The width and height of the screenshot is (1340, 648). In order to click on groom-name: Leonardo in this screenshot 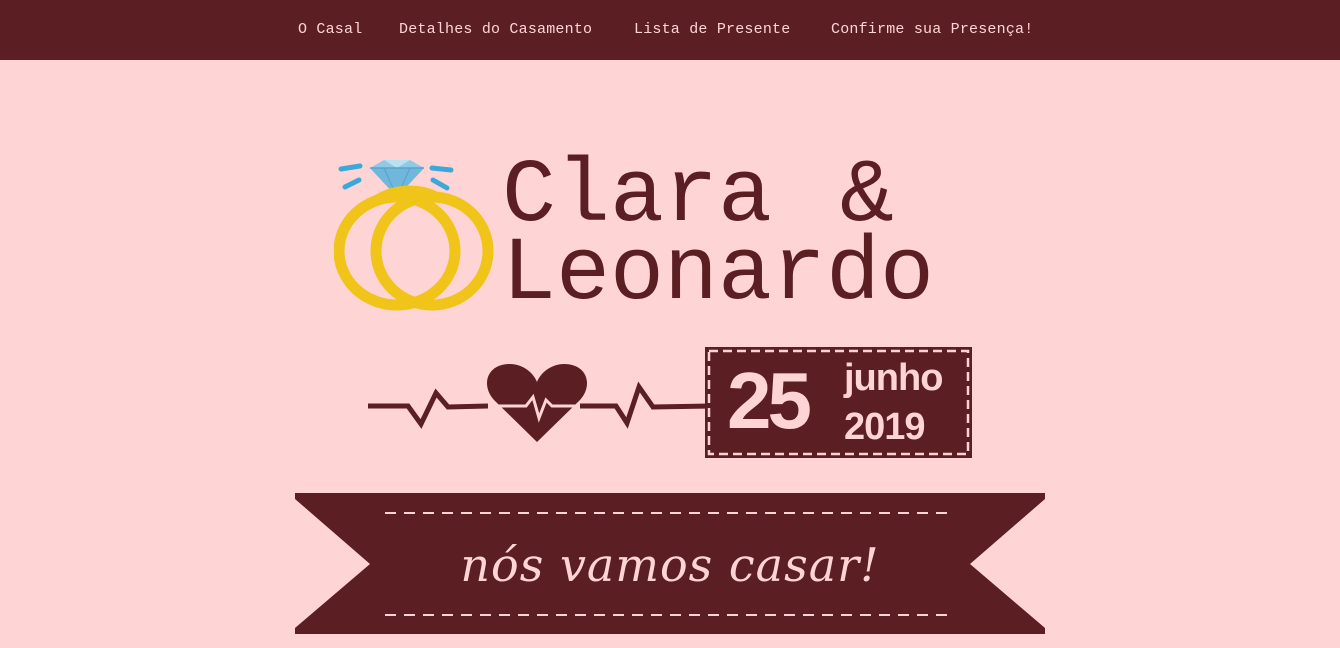, I will do `click(718, 275)`.